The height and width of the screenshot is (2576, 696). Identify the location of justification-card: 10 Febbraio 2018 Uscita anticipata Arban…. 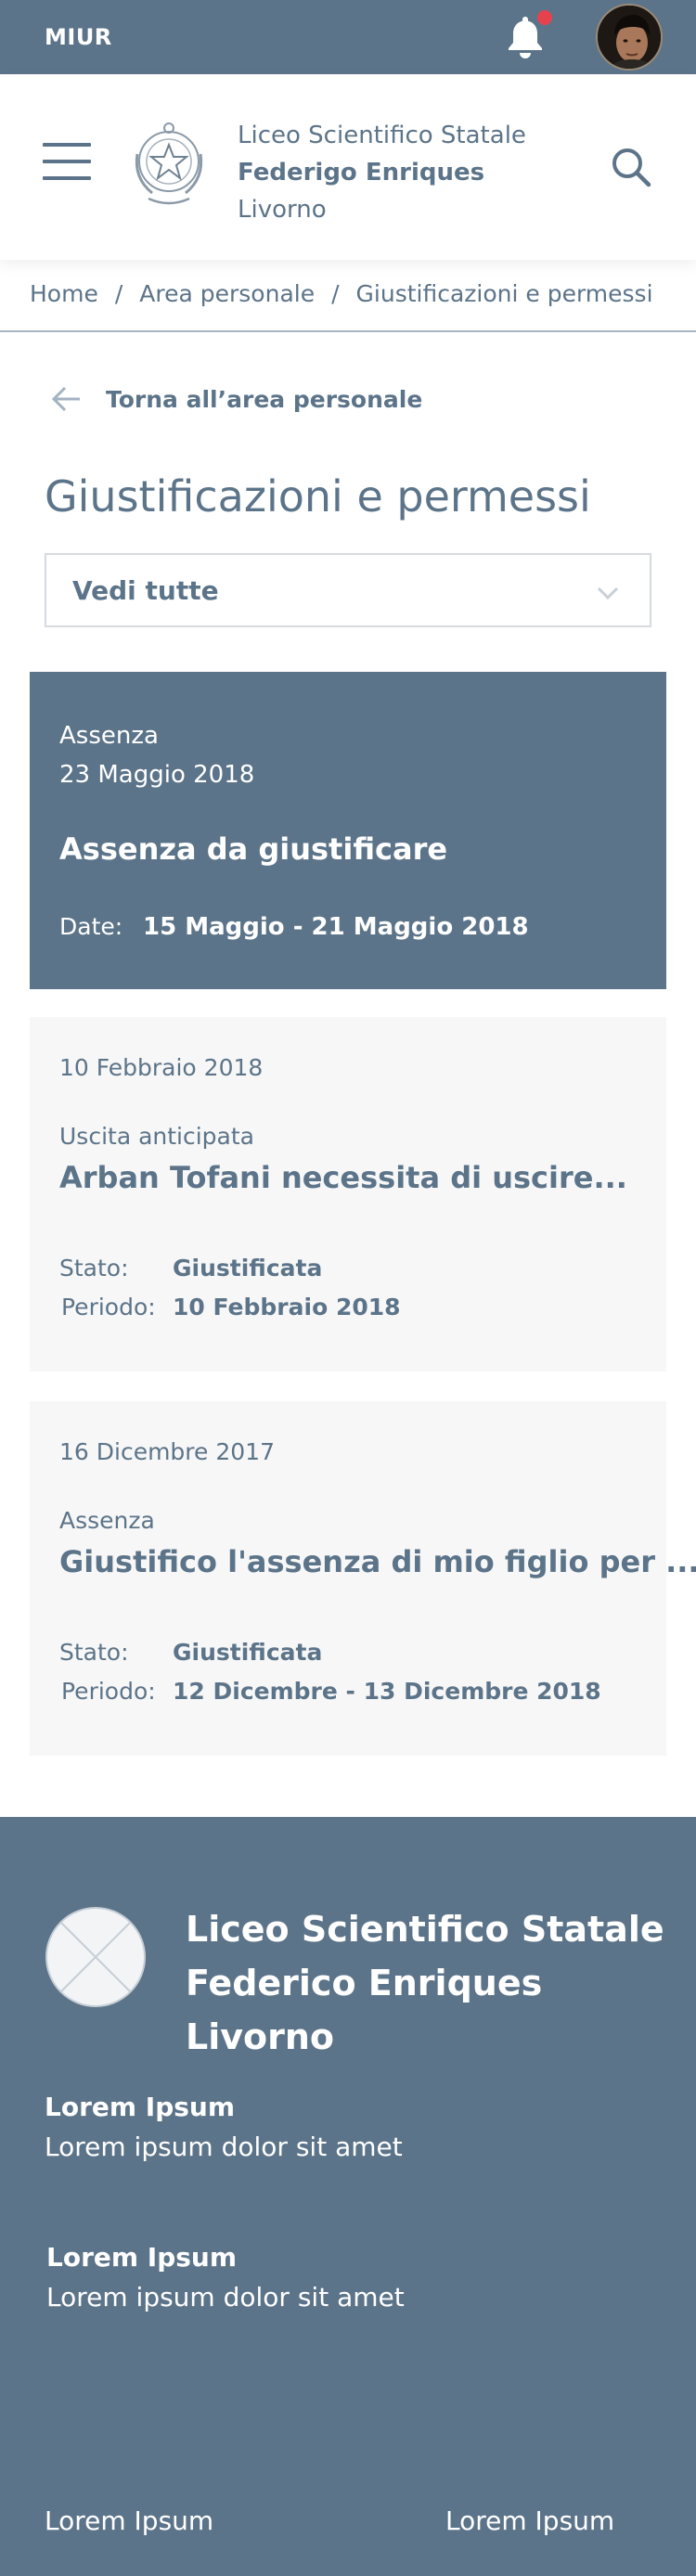
(348, 1194).